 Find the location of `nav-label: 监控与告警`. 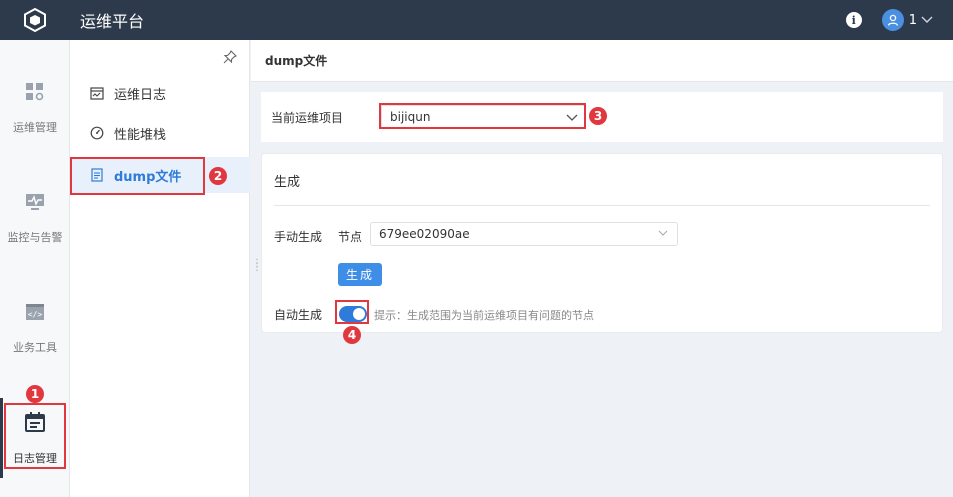

nav-label: 监控与告警 is located at coordinates (35, 237).